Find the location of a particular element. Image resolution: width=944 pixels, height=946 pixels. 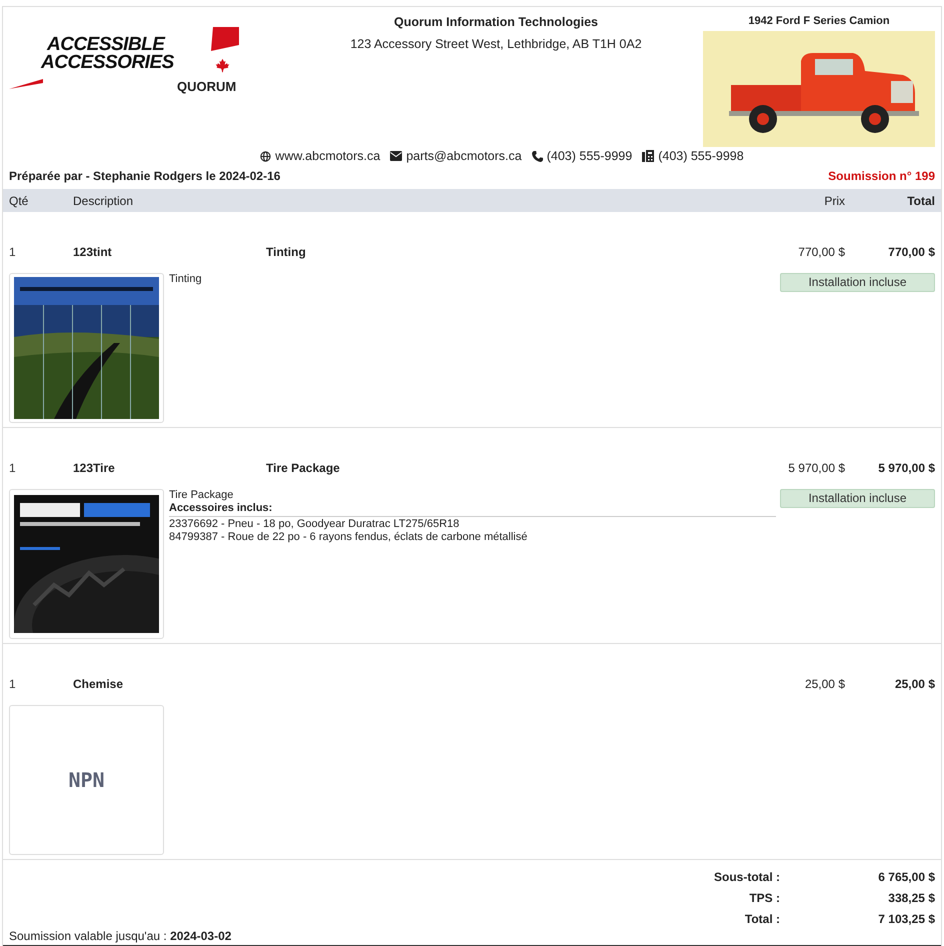

contact-text: parts@abcmotors.ca is located at coordinates (464, 156).